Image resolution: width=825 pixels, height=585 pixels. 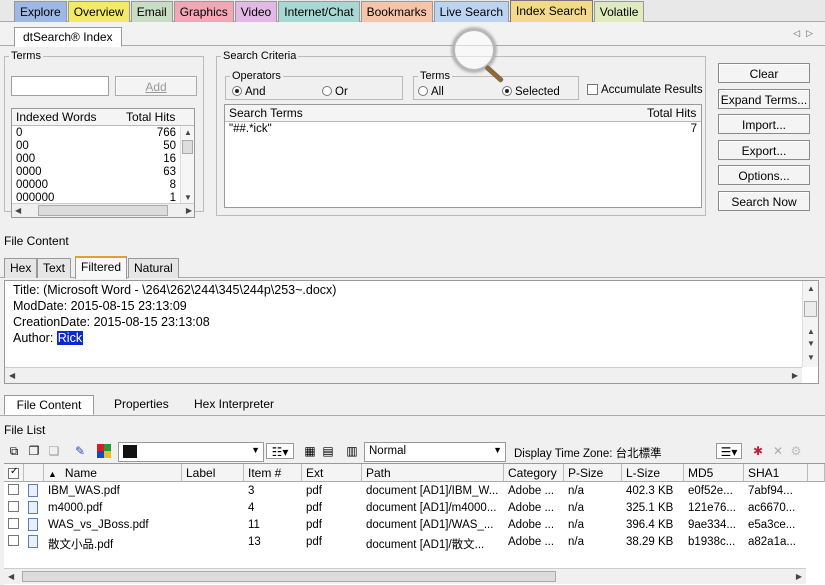 What do you see at coordinates (234, 405) in the screenshot?
I see `tab-hex-interpreter: Hex Interpreter` at bounding box center [234, 405].